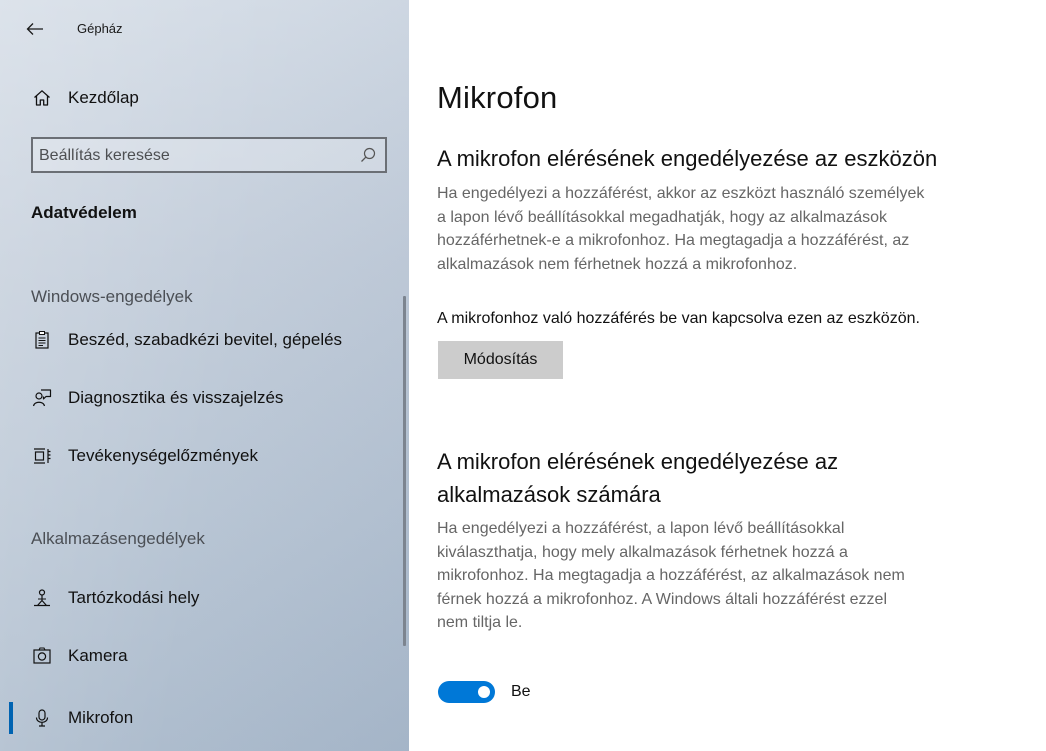  What do you see at coordinates (84, 212) in the screenshot?
I see `category-title: Adatvédelem` at bounding box center [84, 212].